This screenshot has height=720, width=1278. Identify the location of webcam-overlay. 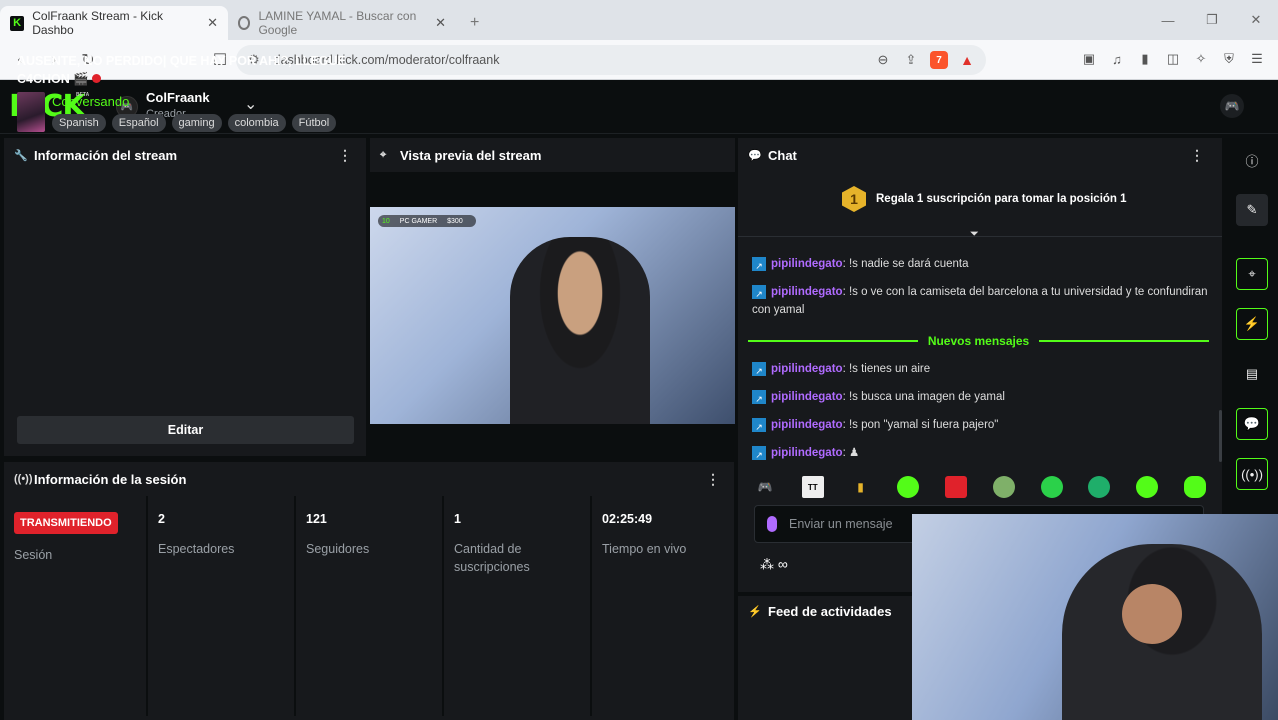
(1095, 617).